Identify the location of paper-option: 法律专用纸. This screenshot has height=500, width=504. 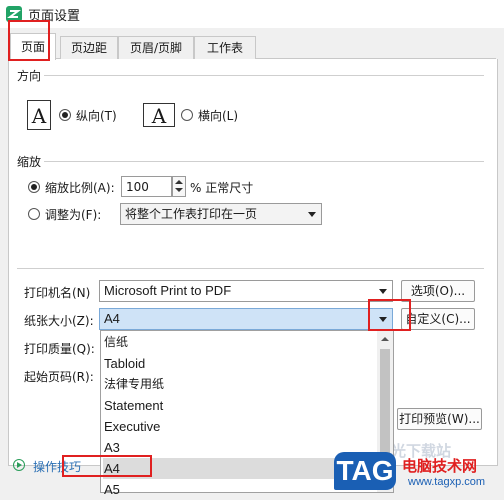
(238, 384).